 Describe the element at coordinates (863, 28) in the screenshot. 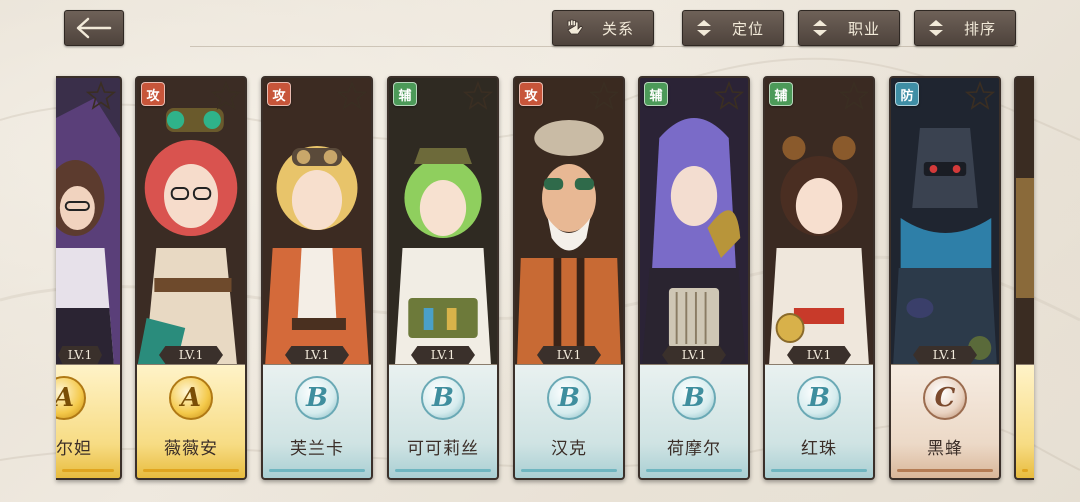

I see `class-button-label: 职业` at that location.